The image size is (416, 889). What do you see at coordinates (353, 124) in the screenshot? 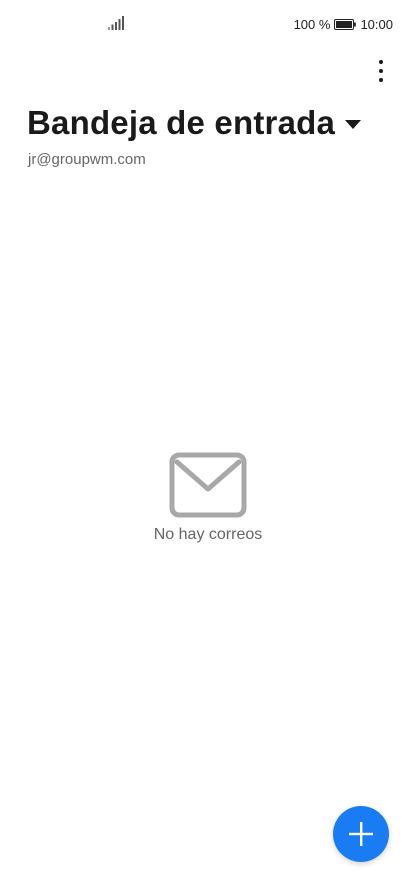
I see `caret-down-icon` at bounding box center [353, 124].